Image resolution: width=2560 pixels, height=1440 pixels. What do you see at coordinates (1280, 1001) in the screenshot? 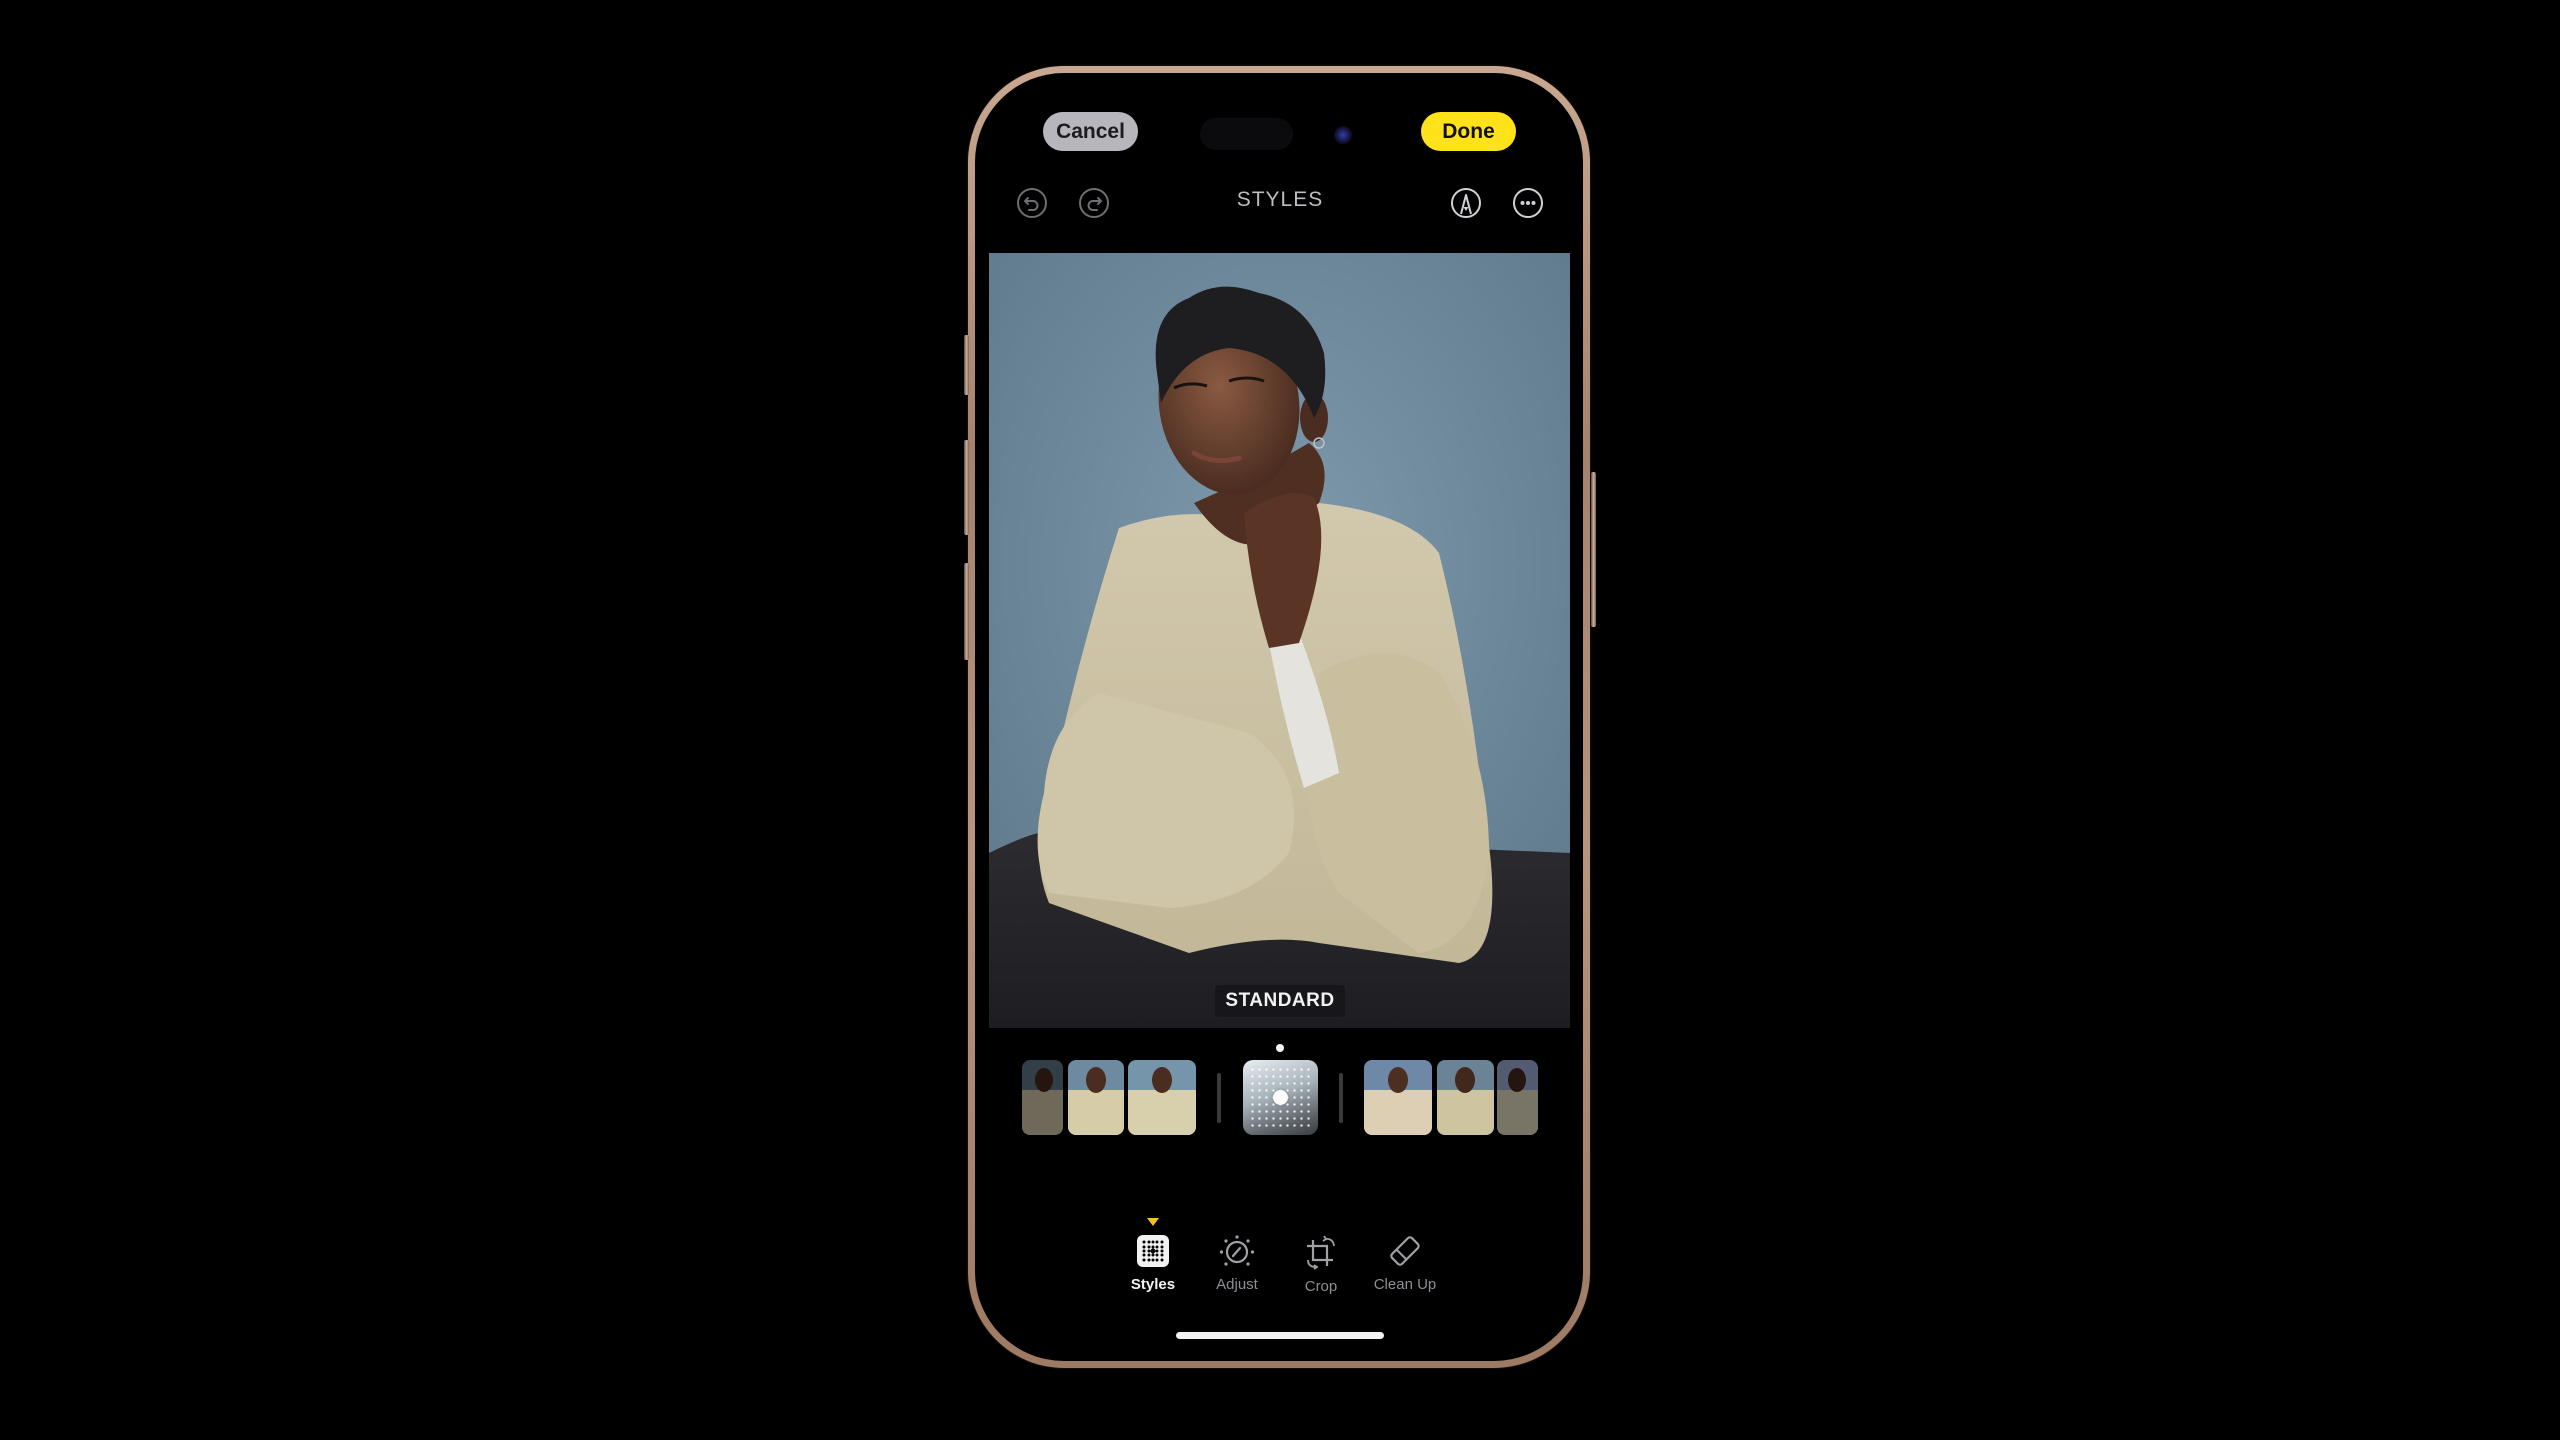
I see `style-name-label: STANDARD` at bounding box center [1280, 1001].